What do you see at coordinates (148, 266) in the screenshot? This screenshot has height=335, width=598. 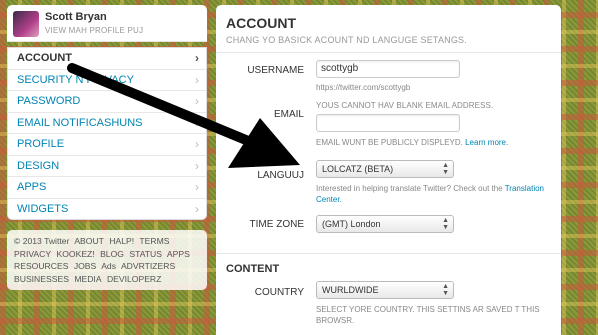 I see `footer-link: ADVRTIZERS` at bounding box center [148, 266].